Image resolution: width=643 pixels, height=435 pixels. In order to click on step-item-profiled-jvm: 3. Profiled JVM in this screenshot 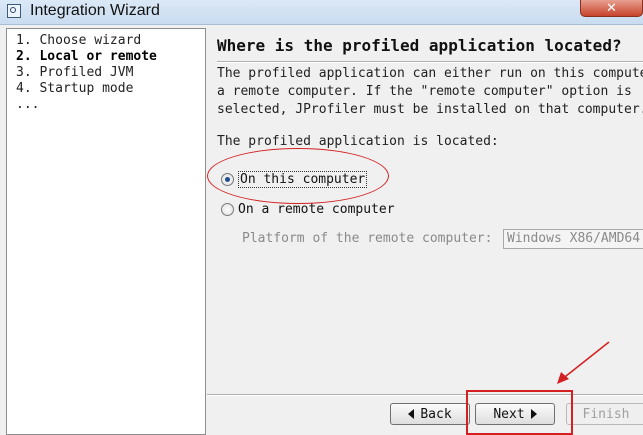, I will do `click(75, 72)`.